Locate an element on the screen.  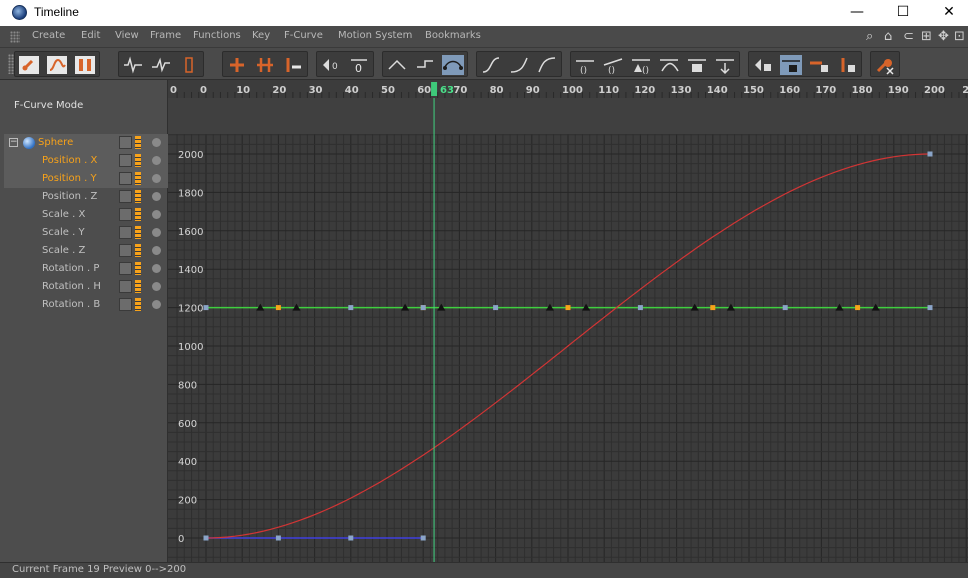
menu-view: View is located at coordinates (127, 35).